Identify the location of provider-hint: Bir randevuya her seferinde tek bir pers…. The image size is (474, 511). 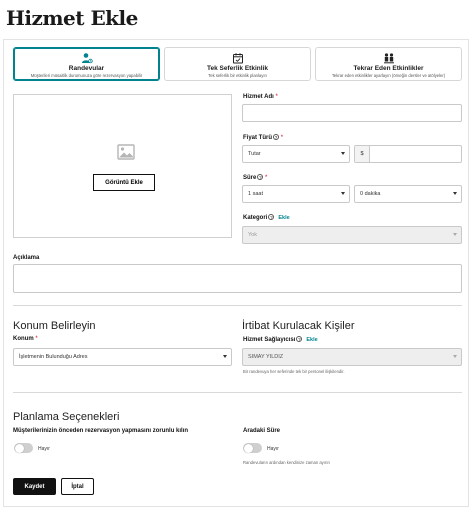
(294, 371).